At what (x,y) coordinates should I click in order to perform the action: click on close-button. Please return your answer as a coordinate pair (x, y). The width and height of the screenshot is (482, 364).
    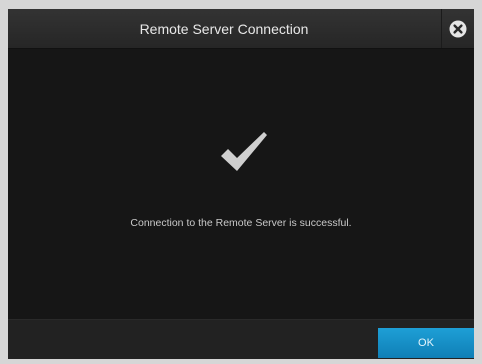
    Looking at the image, I should click on (458, 28).